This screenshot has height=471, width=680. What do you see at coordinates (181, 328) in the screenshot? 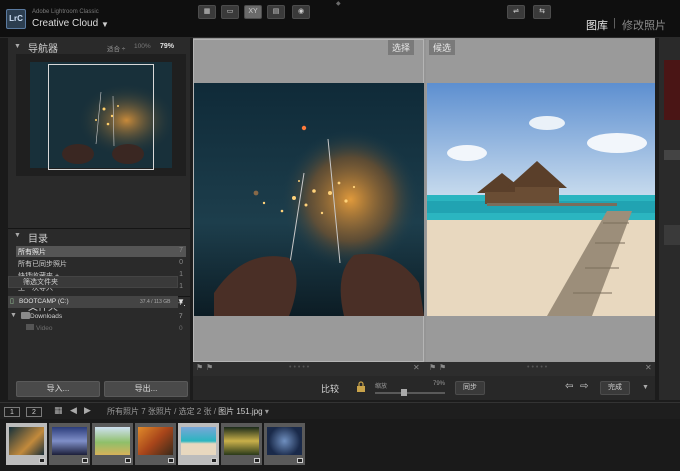
I see `folder-count: 0` at bounding box center [181, 328].